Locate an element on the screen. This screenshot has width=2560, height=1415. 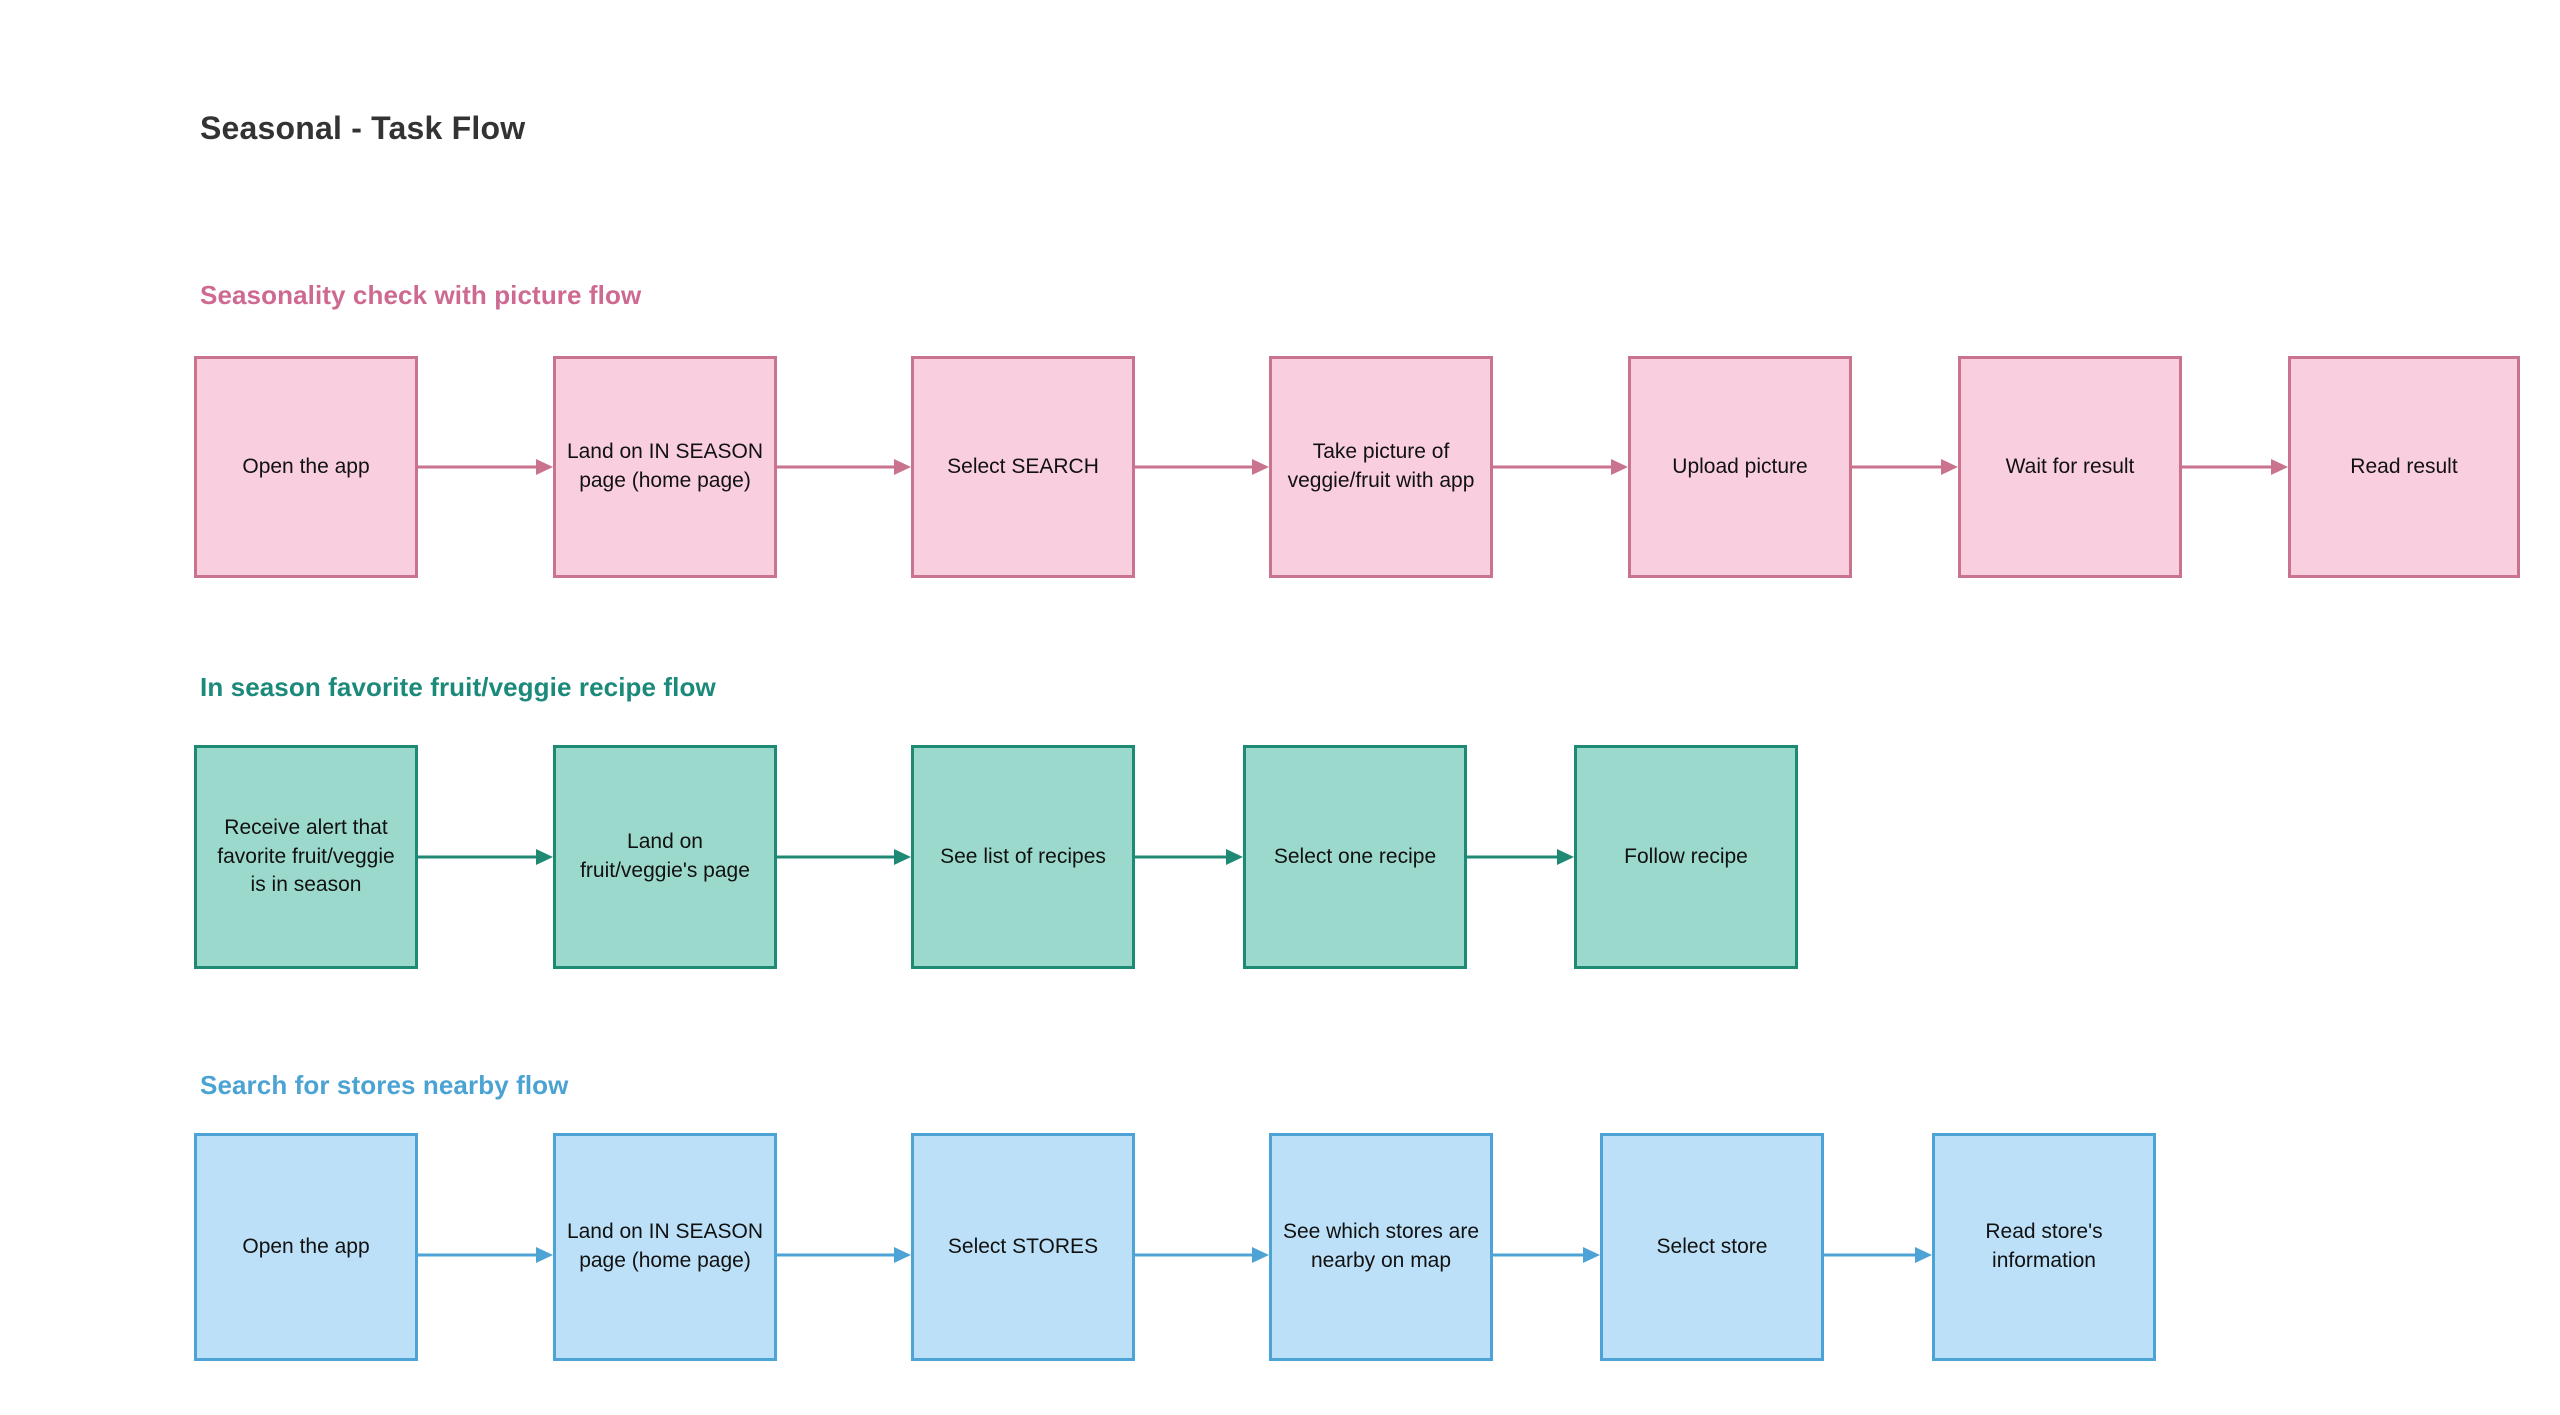
flow-step-label: Select STORES is located at coordinates (1023, 1246).